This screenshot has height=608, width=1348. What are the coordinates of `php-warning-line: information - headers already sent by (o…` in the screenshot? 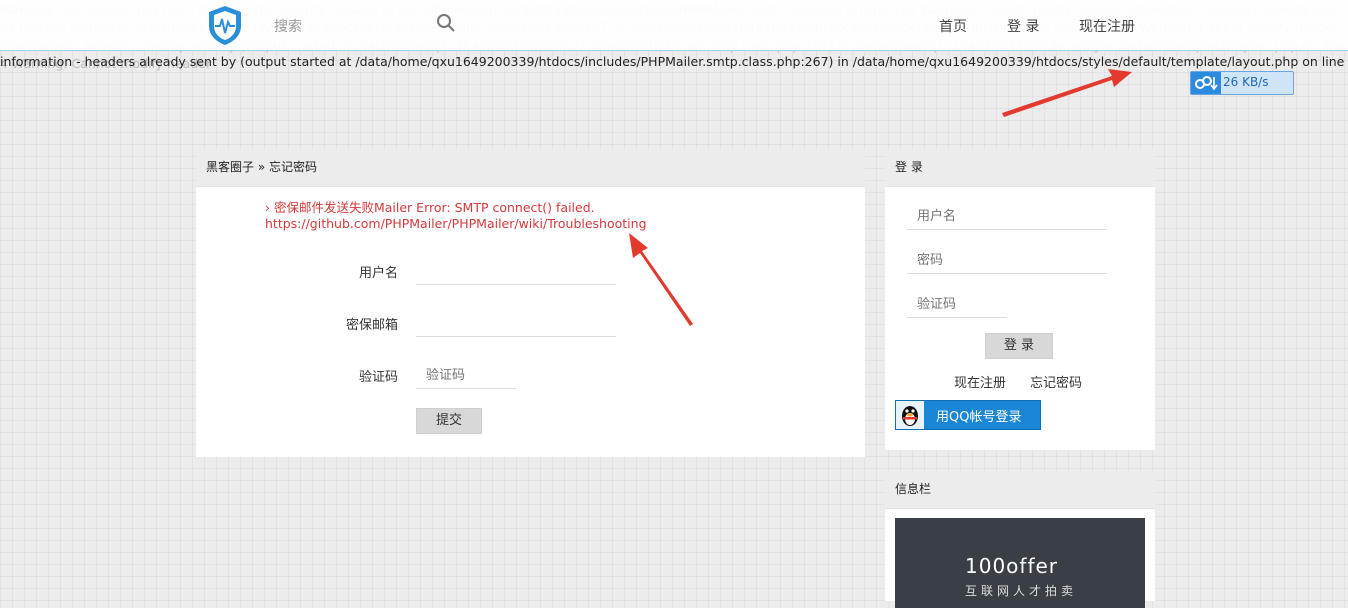 It's located at (674, 61).